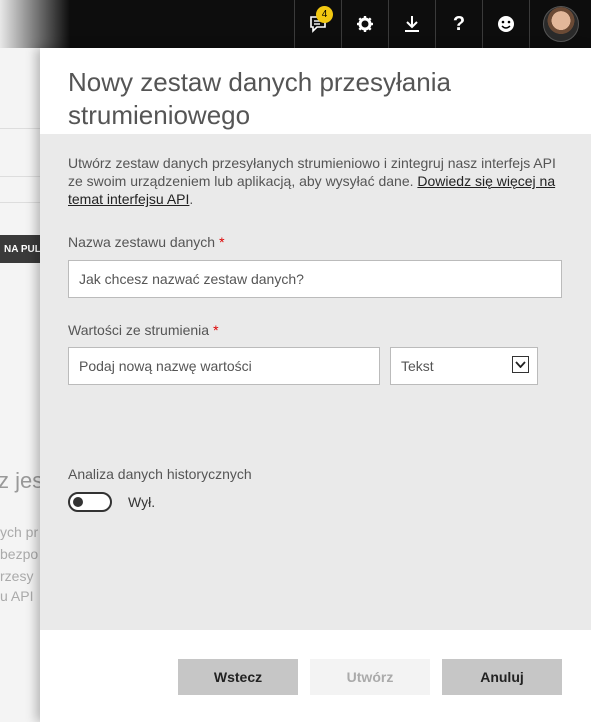 The image size is (591, 722). I want to click on background-text-line: bezpo, so click(19, 554).